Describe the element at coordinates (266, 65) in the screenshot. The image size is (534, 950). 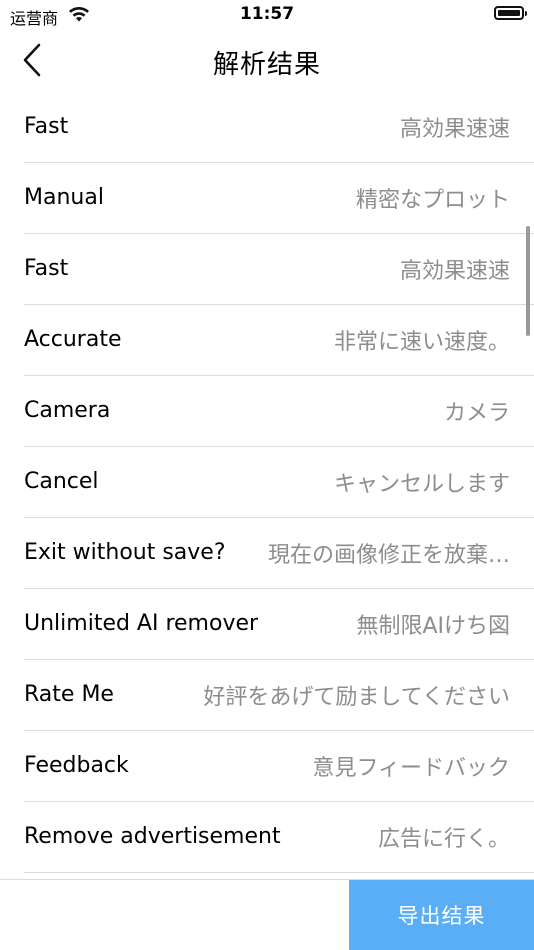
I see `page-title: 解析结果` at that location.